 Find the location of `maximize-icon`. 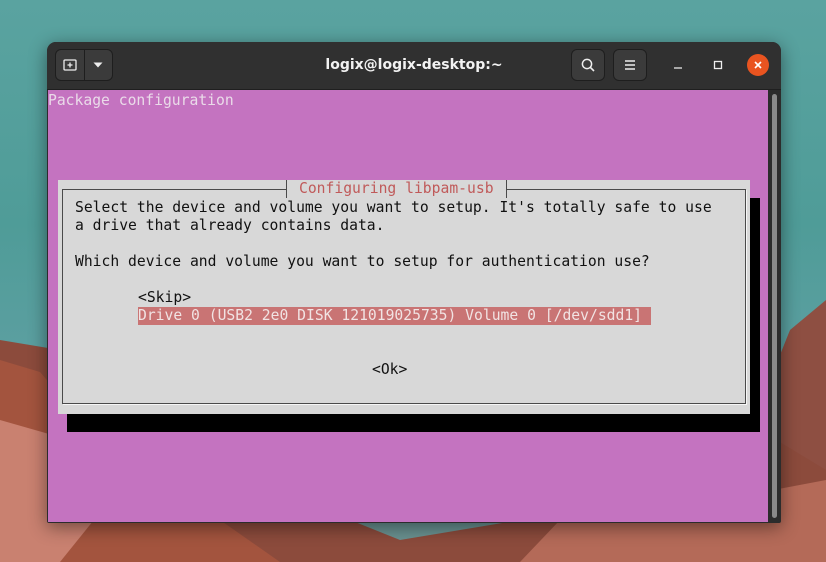

maximize-icon is located at coordinates (718, 65).